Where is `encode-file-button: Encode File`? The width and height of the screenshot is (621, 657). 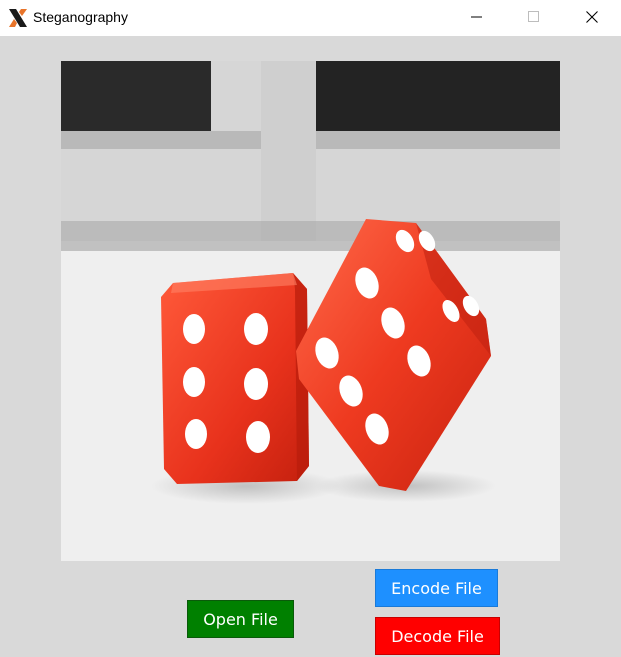 encode-file-button: Encode File is located at coordinates (436, 588).